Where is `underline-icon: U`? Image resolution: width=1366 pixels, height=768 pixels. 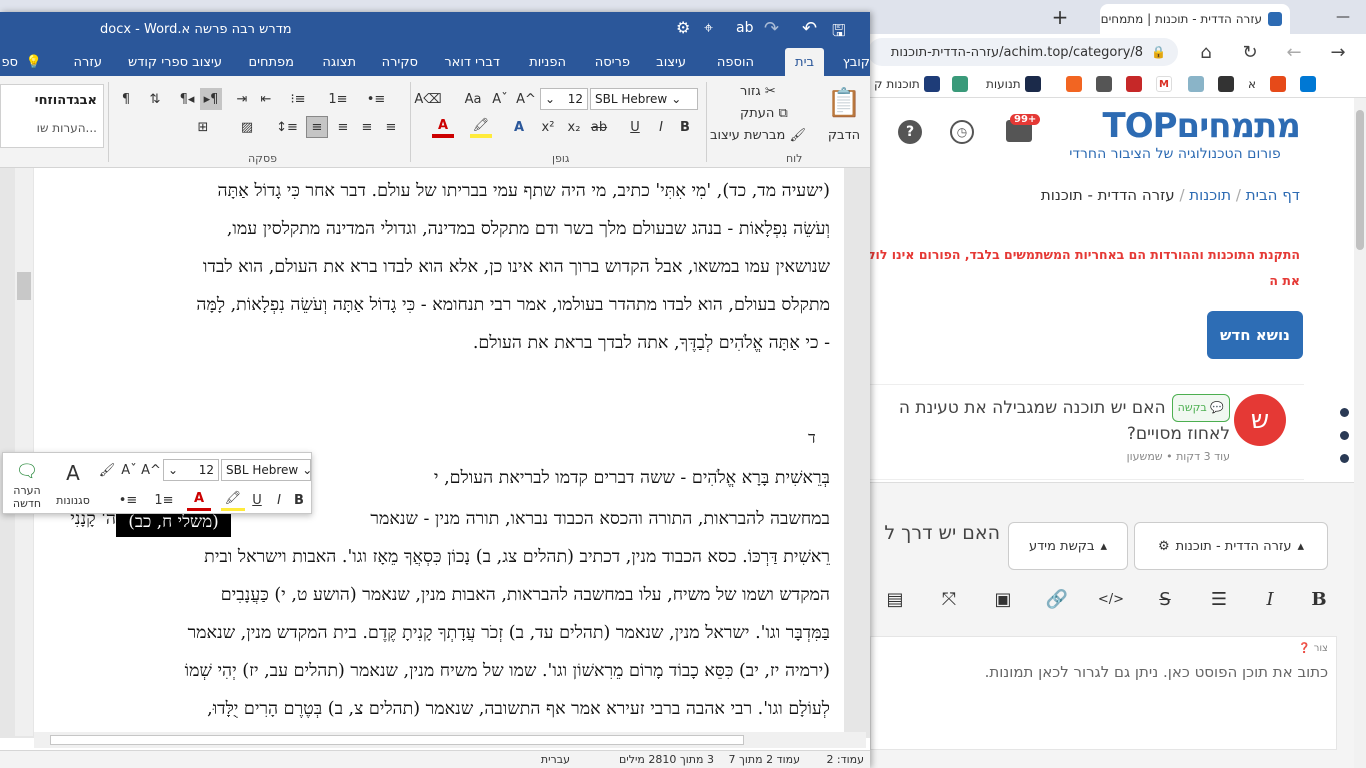
underline-icon: U is located at coordinates (257, 500).